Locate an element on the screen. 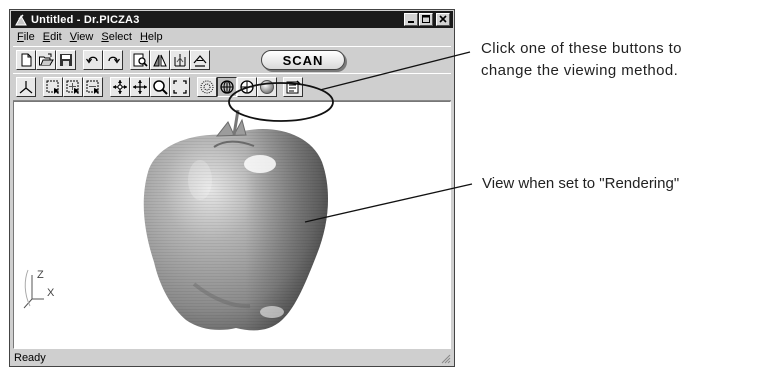 The height and width of the screenshot is (369, 771). close-button is located at coordinates (443, 19).